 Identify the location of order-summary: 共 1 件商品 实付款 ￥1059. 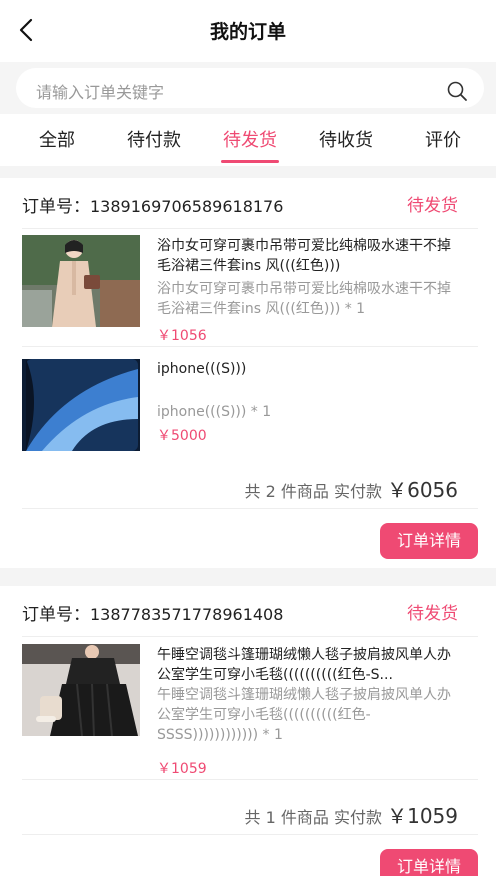
(351, 814).